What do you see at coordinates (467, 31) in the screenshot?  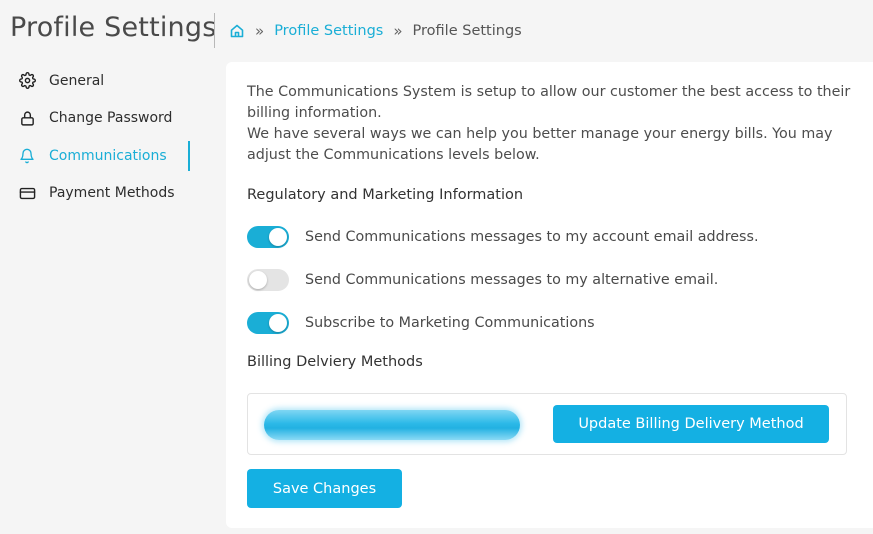 I see `breadcrumb-current: Profile Settings` at bounding box center [467, 31].